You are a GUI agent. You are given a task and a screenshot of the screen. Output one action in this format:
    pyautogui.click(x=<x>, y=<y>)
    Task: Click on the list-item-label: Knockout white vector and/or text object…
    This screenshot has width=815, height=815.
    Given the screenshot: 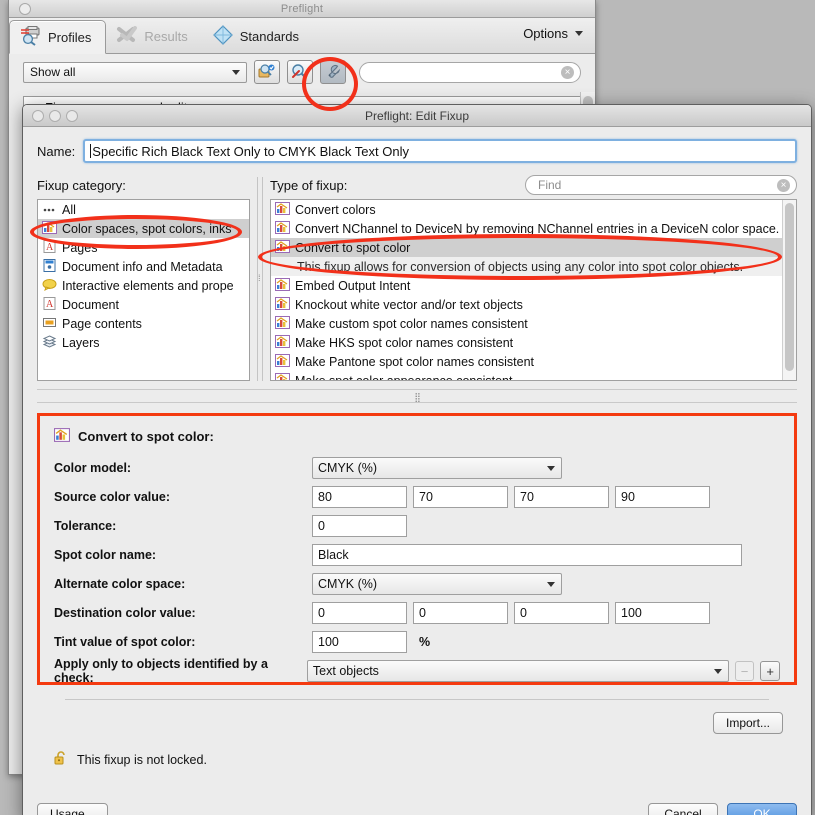 What is the action you would take?
    pyautogui.click(x=409, y=304)
    